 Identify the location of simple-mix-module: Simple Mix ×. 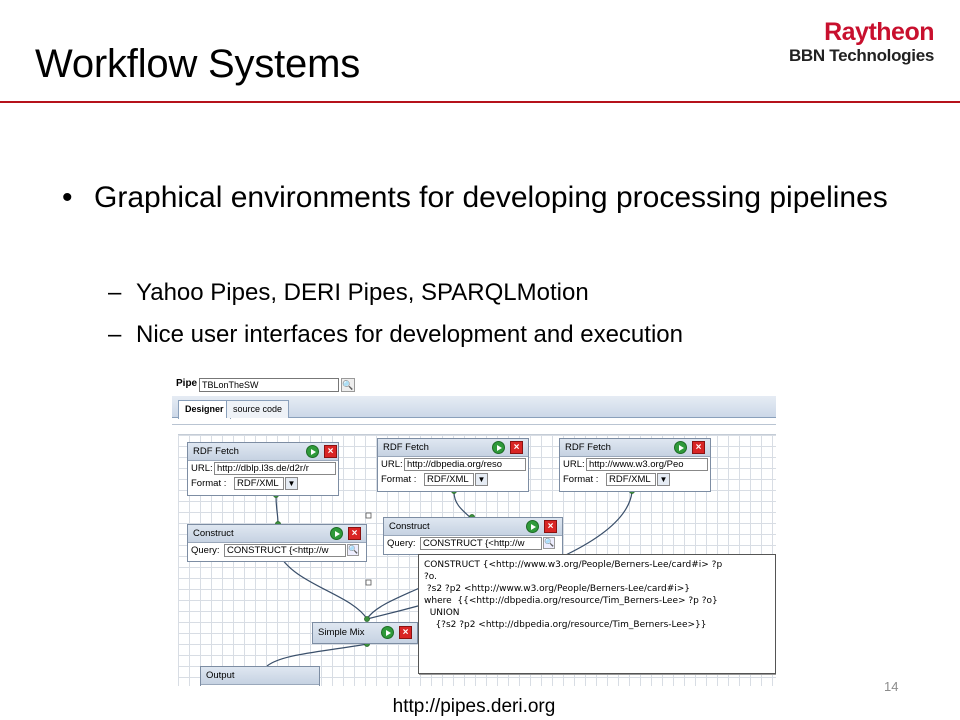
(365, 633).